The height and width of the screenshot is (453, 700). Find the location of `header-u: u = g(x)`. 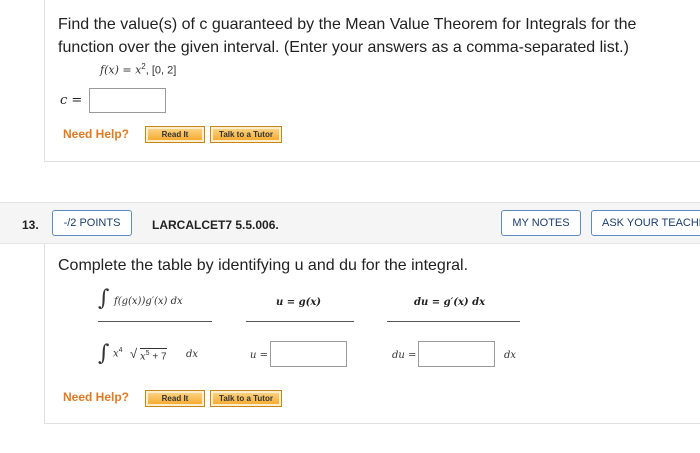

header-u: u = g(x) is located at coordinates (299, 302).